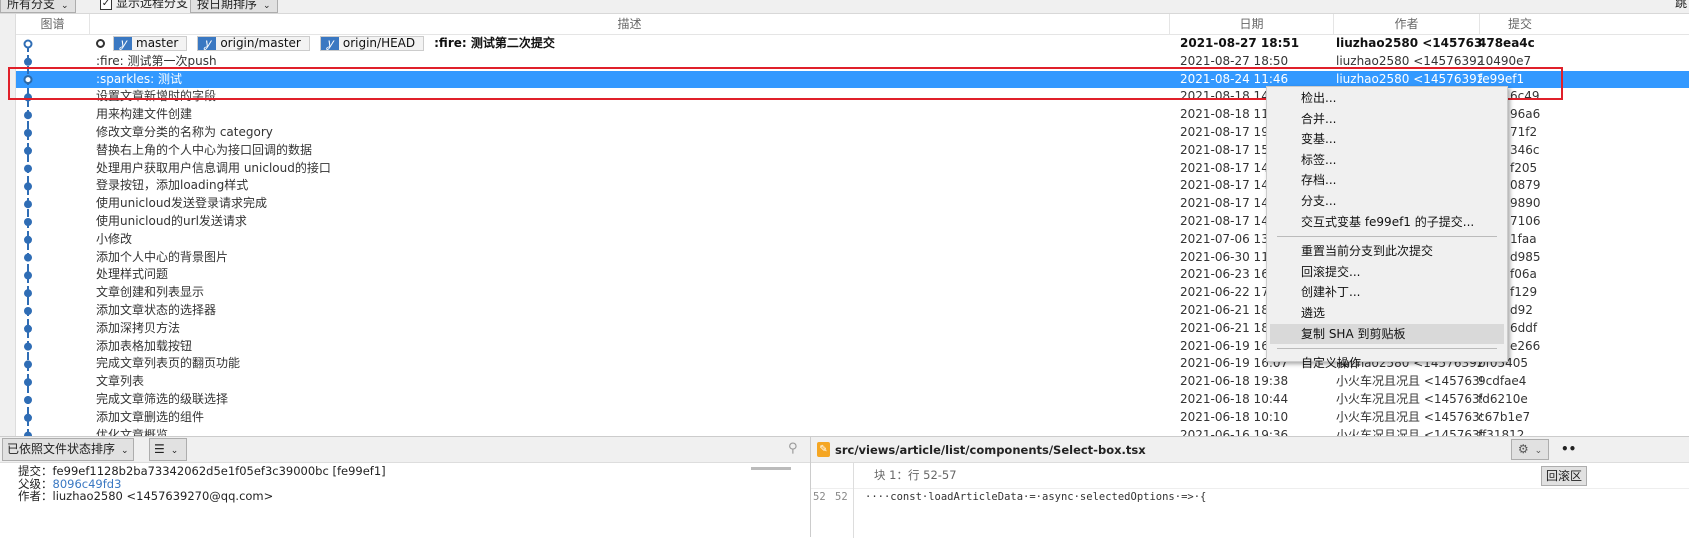 This screenshot has width=1689, height=538. I want to click on commit-message: 完成文章筛选的级联选择, so click(162, 398).